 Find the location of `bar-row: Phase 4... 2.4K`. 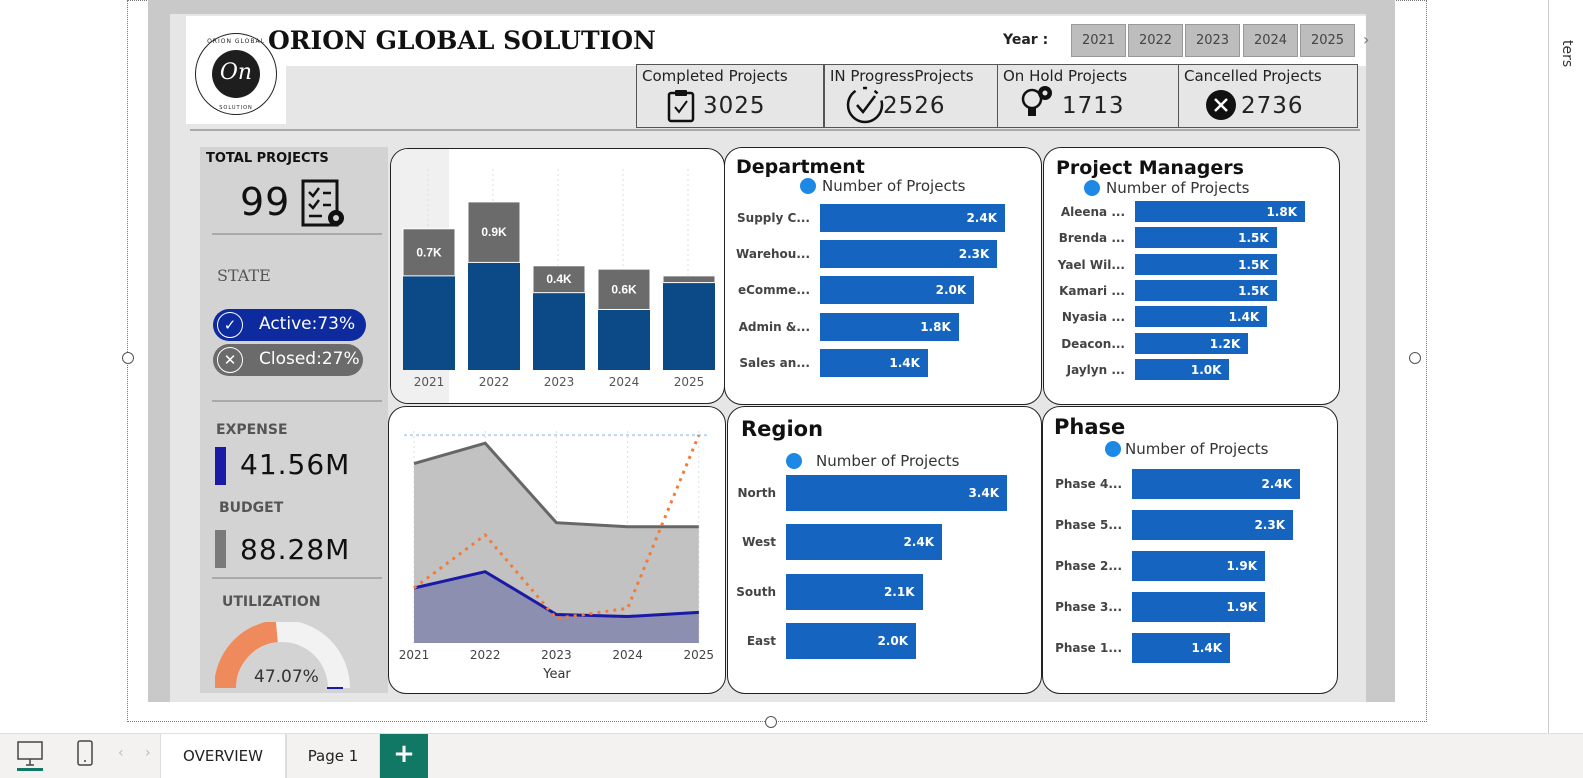

bar-row: Phase 4... 2.4K is located at coordinates (1177, 484).